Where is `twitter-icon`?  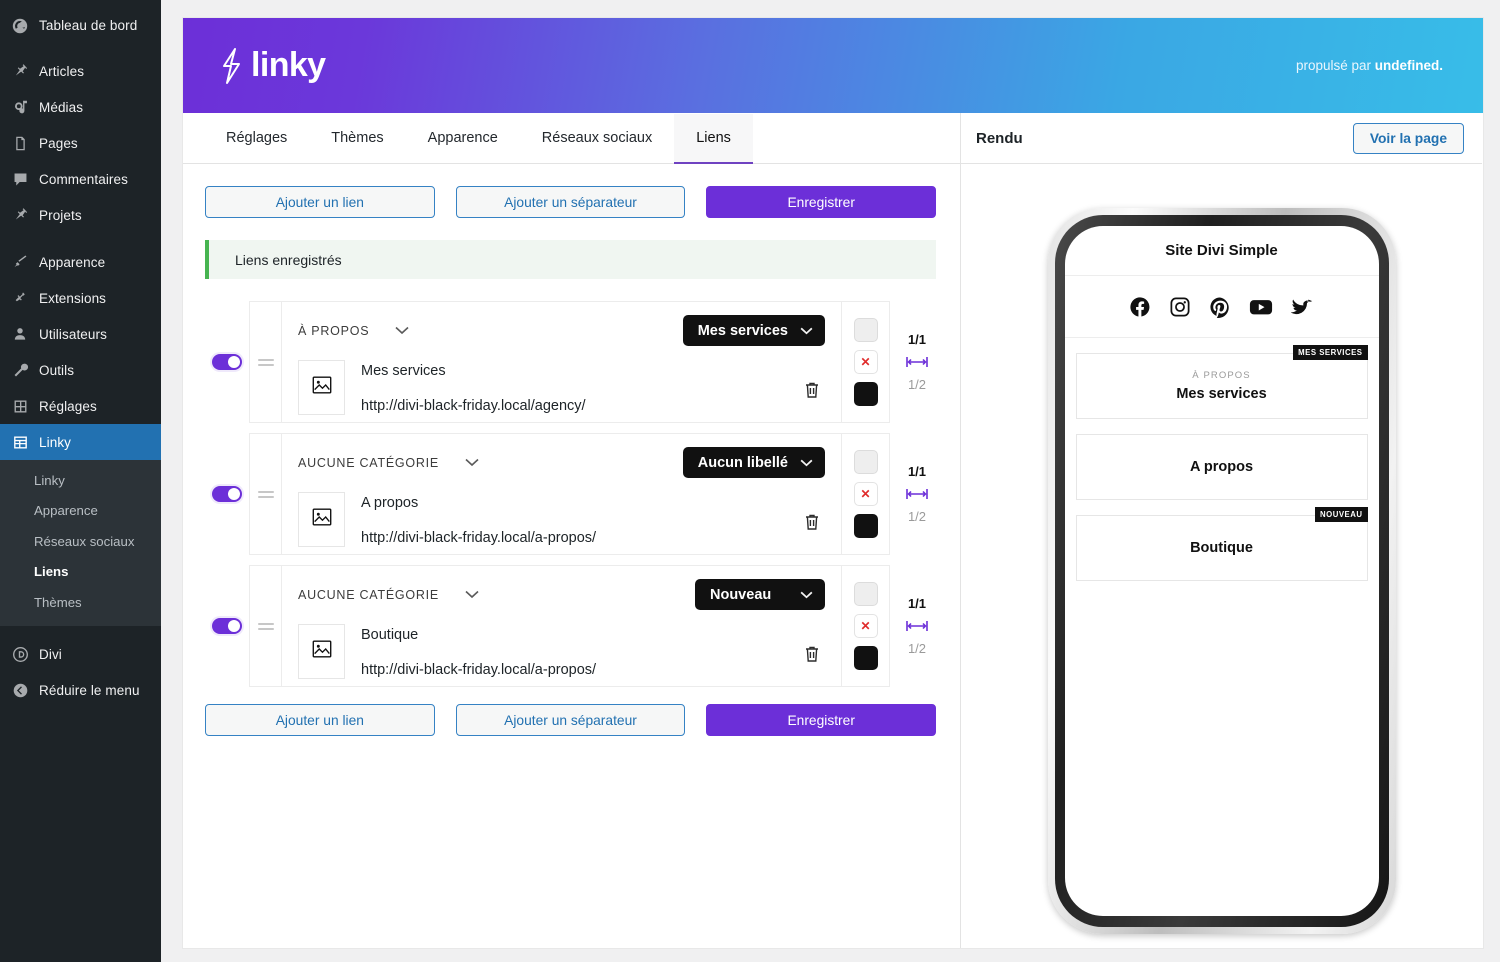
twitter-icon is located at coordinates (1302, 307).